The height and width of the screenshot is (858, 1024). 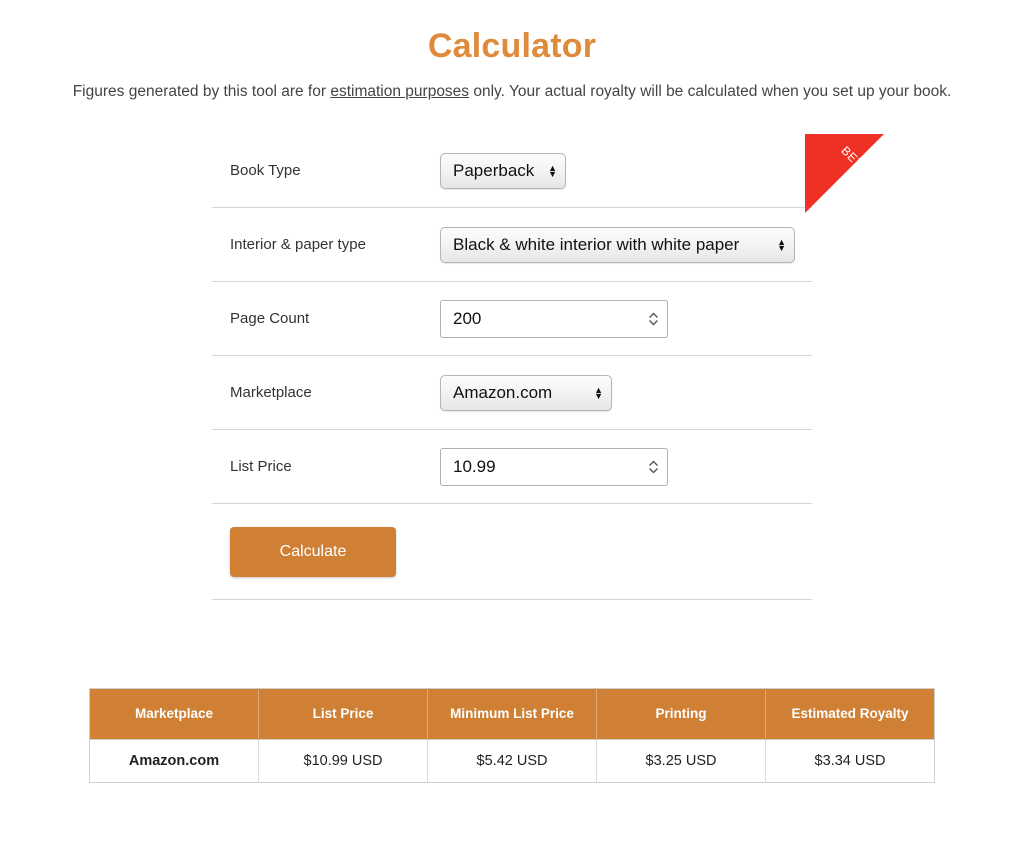 I want to click on interior-paper-type-select-value: Black & white interior with white paper, so click(x=596, y=244).